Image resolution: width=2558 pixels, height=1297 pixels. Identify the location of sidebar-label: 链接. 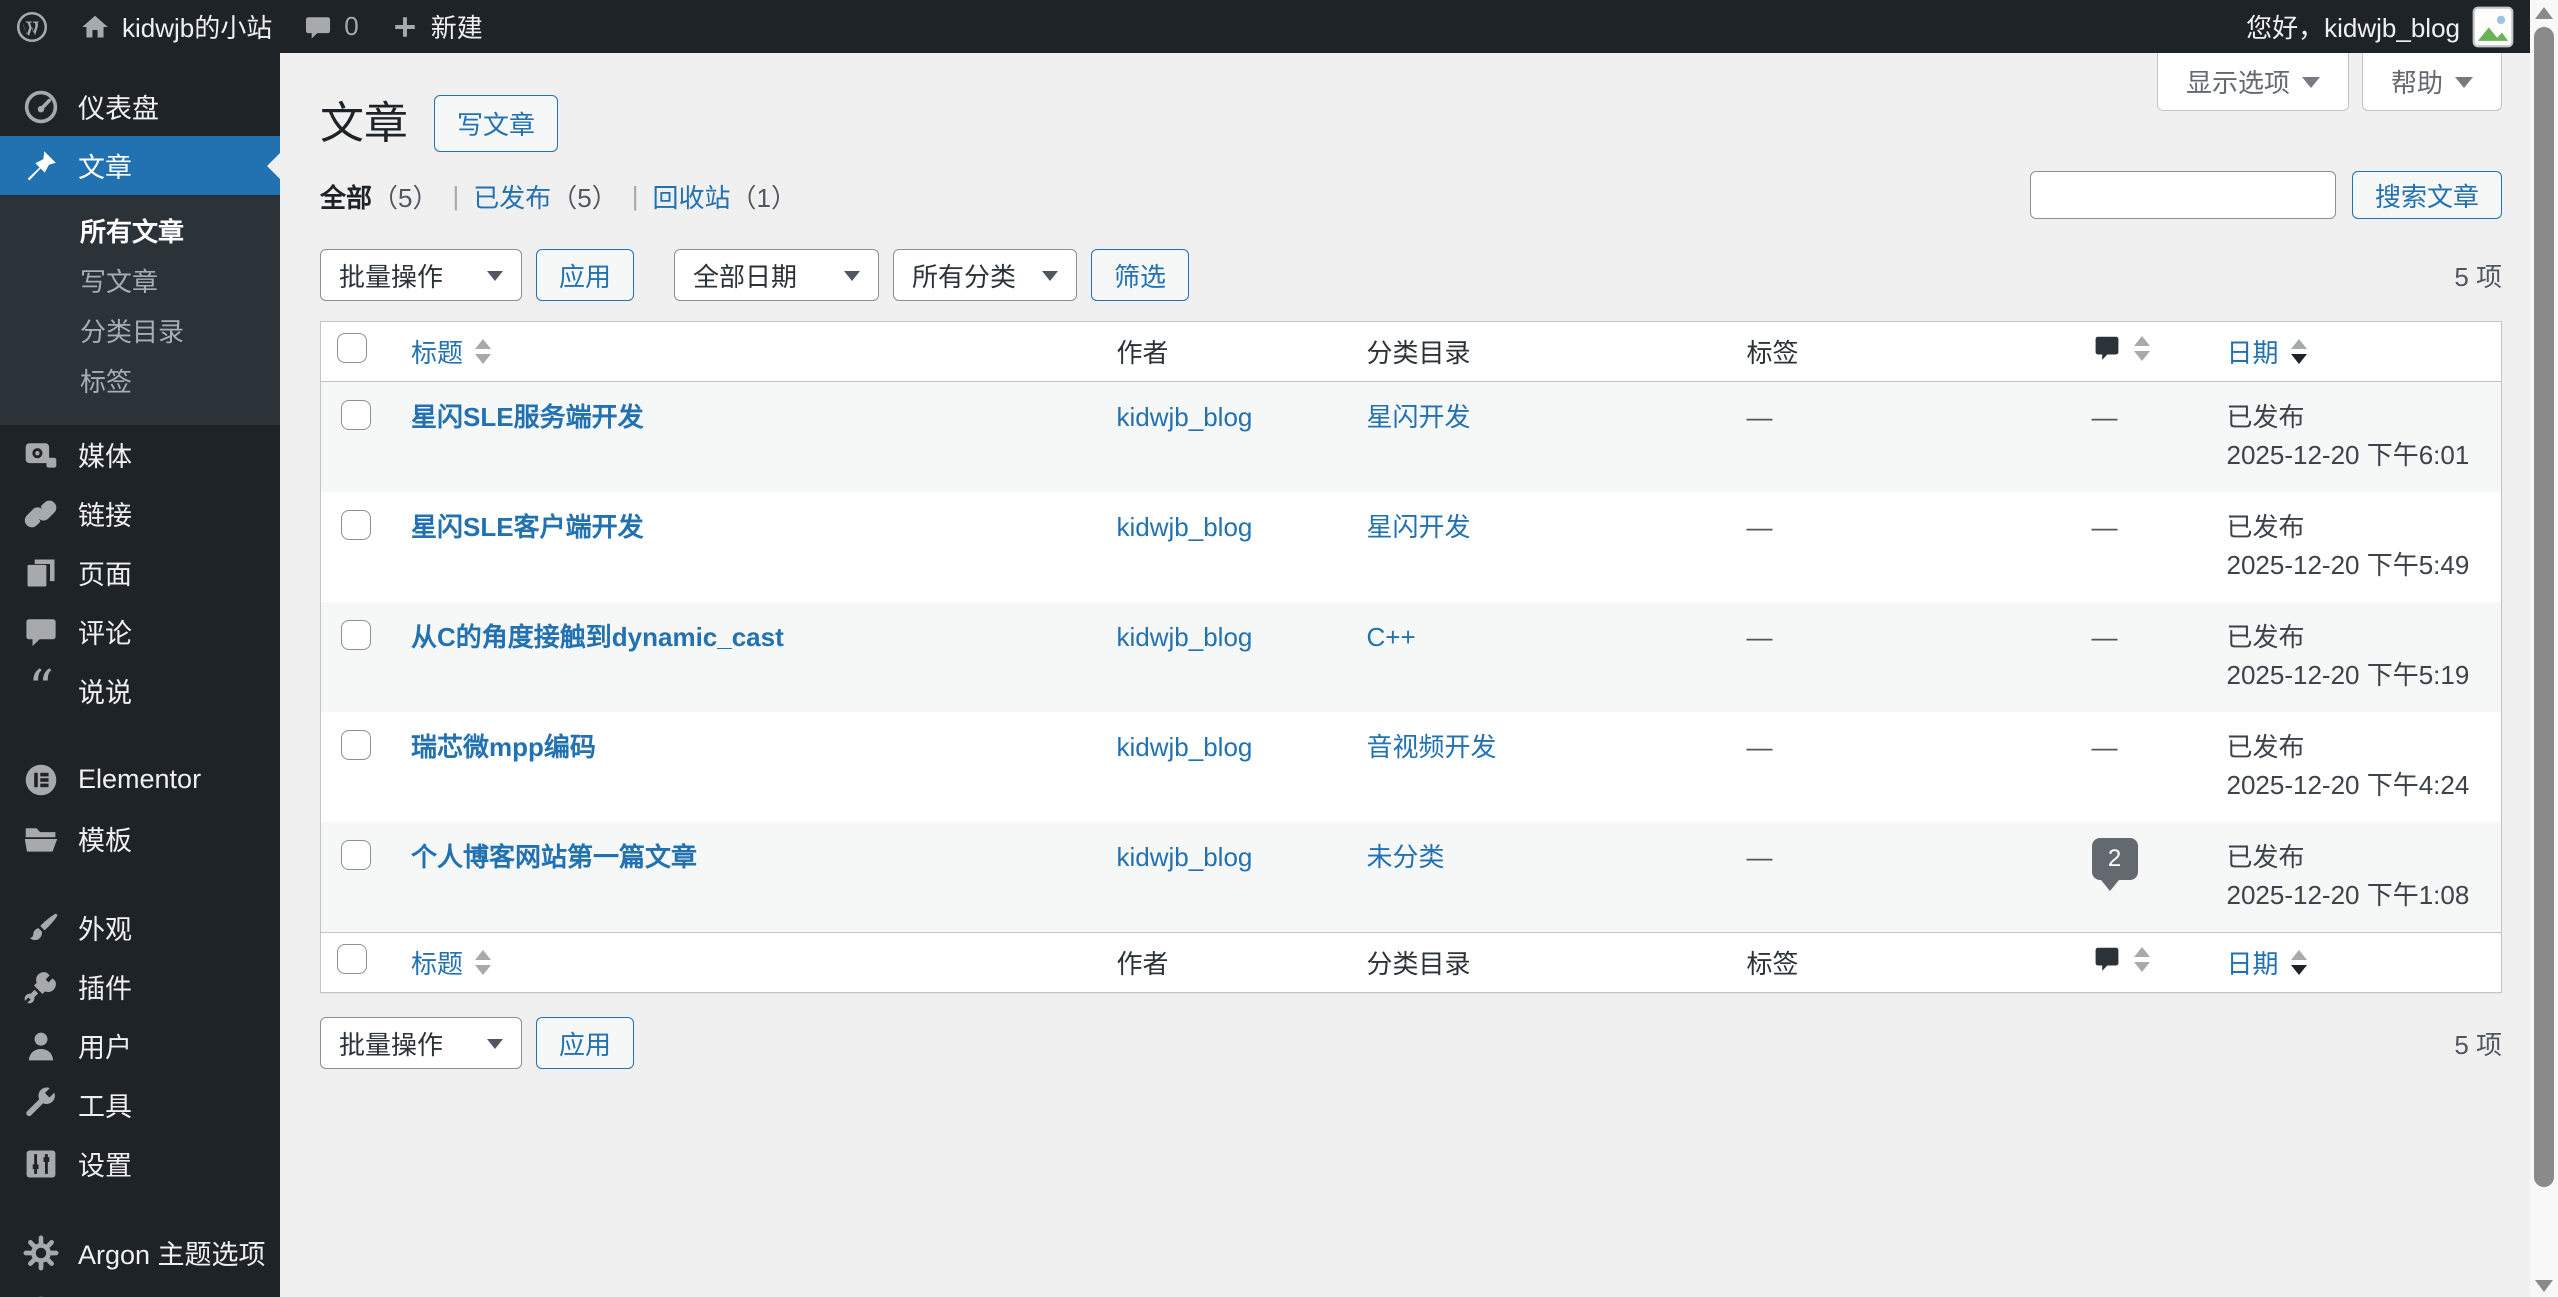
(105, 516).